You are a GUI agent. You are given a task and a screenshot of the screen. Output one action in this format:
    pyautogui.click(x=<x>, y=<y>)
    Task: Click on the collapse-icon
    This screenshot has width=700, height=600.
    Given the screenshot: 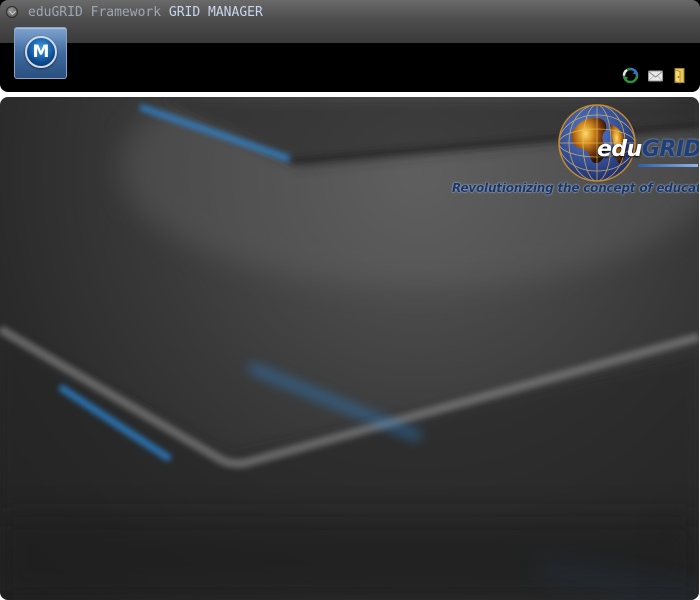 What is the action you would take?
    pyautogui.click(x=12, y=12)
    